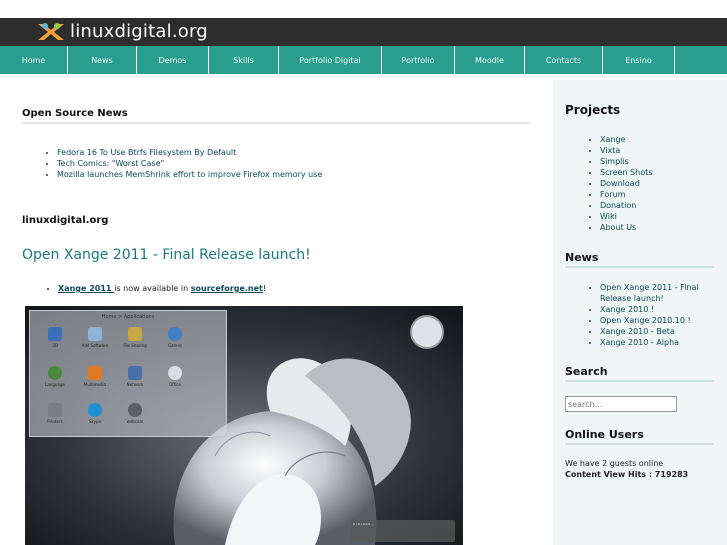 The image size is (727, 545). What do you see at coordinates (95, 421) in the screenshot?
I see `app-label: Skype` at bounding box center [95, 421].